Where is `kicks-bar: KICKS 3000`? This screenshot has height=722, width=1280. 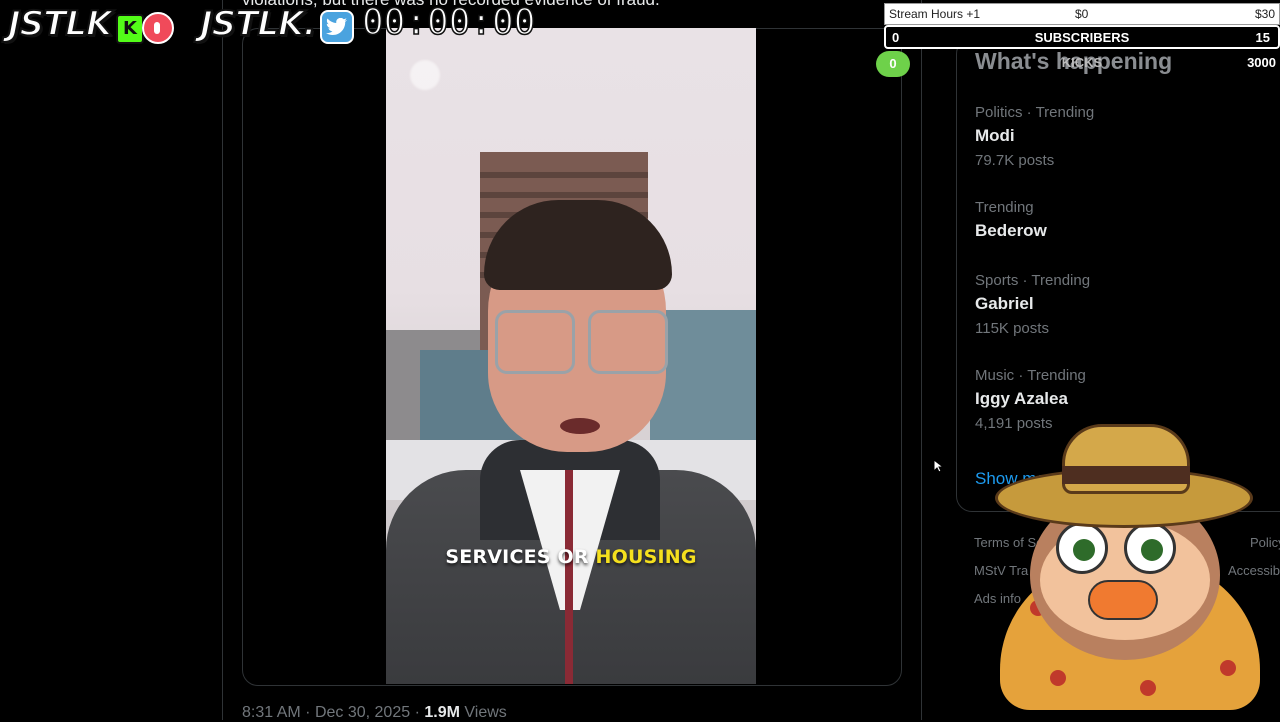 kicks-bar: KICKS 3000 is located at coordinates (1082, 63).